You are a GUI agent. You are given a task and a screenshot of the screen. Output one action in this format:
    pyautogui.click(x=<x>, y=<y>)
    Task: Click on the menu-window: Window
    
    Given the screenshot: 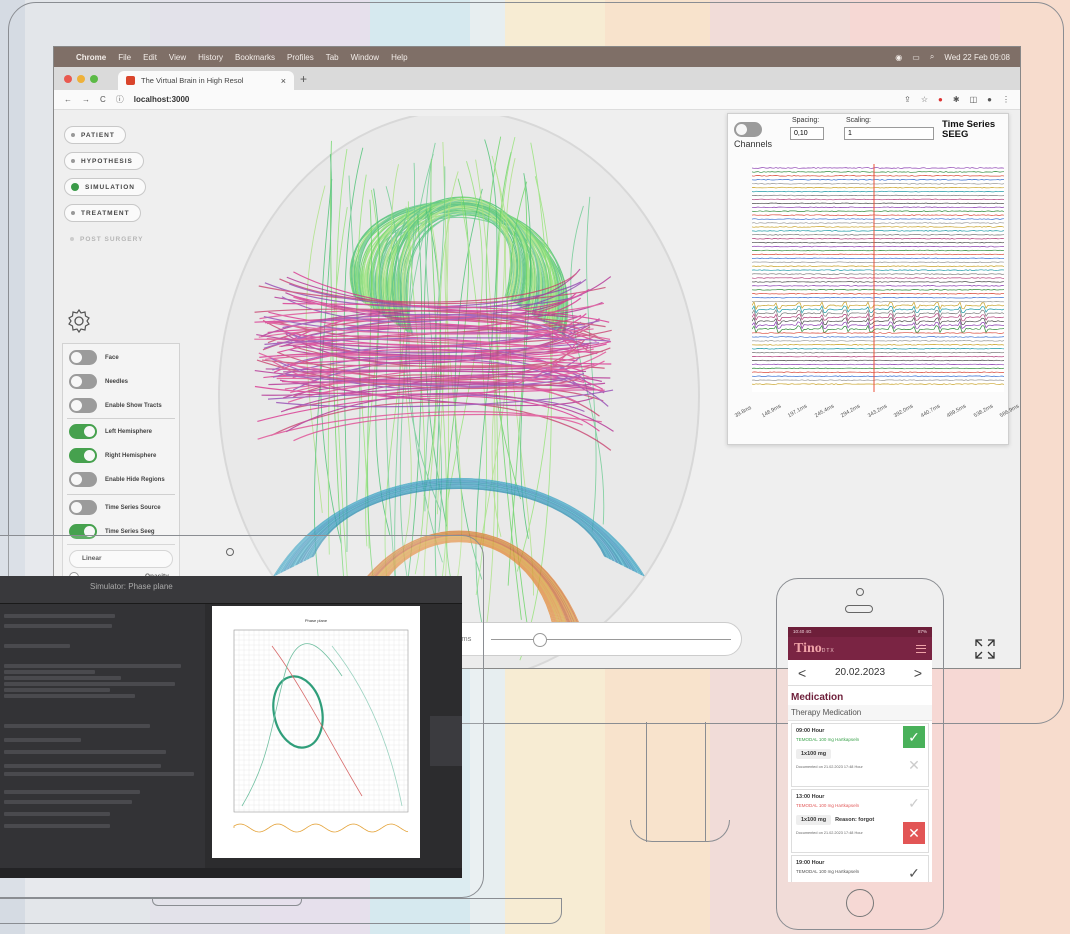 What is the action you would take?
    pyautogui.click(x=365, y=57)
    